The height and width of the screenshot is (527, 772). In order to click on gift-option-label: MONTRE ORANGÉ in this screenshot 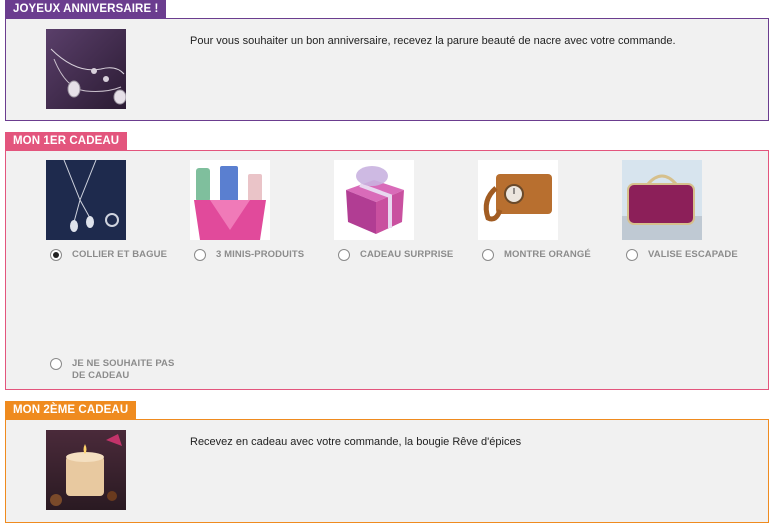, I will do `click(547, 254)`.